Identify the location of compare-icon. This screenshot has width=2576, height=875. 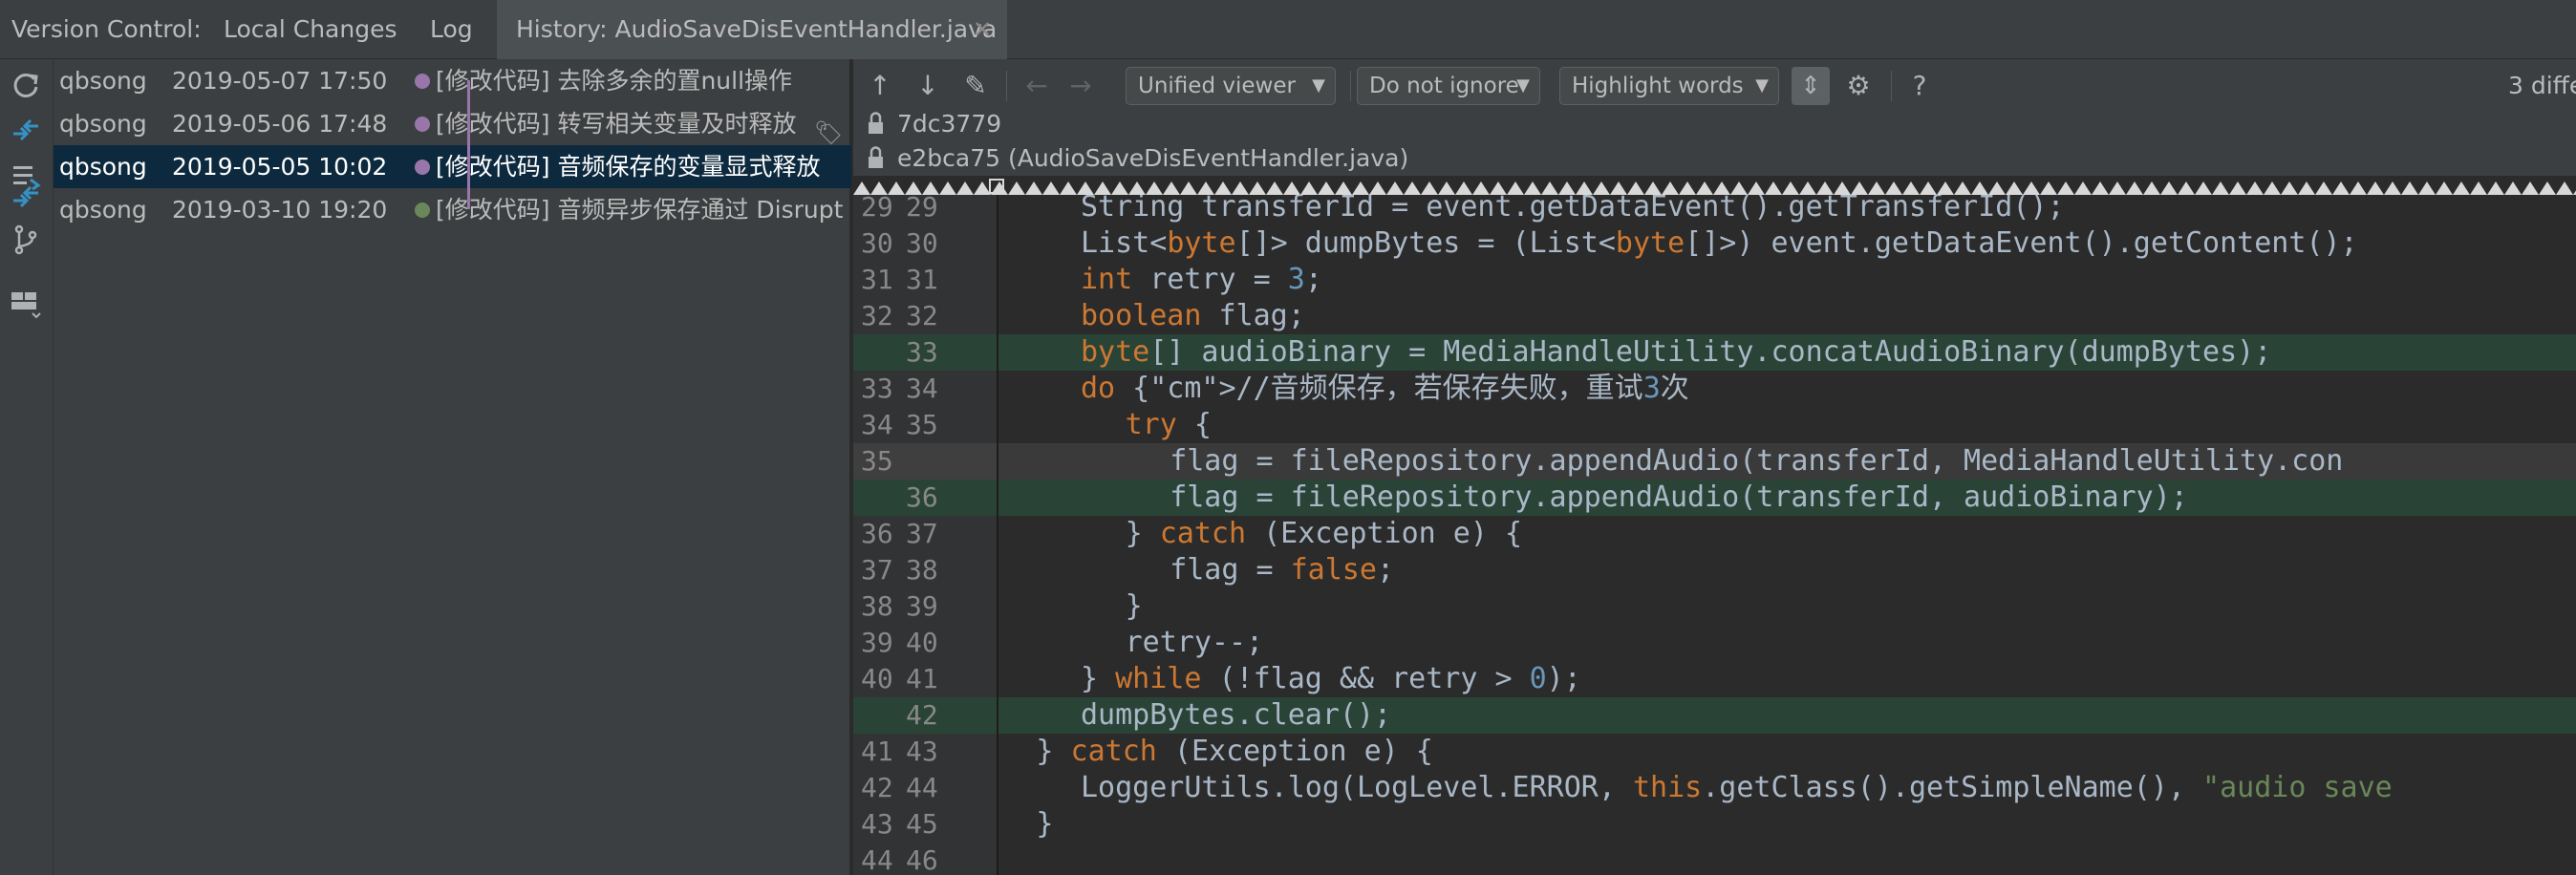
(26, 131).